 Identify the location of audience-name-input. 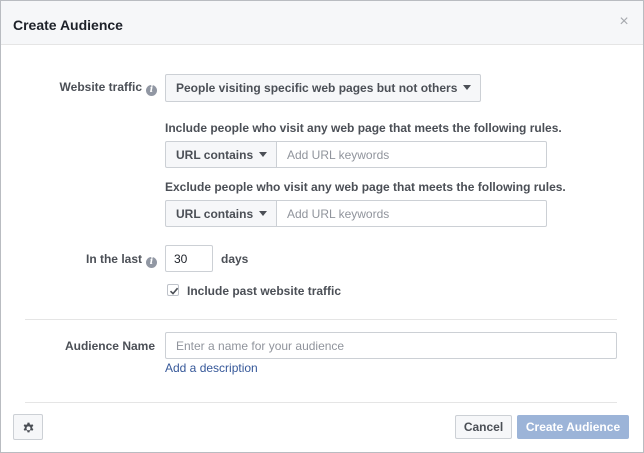
(391, 345).